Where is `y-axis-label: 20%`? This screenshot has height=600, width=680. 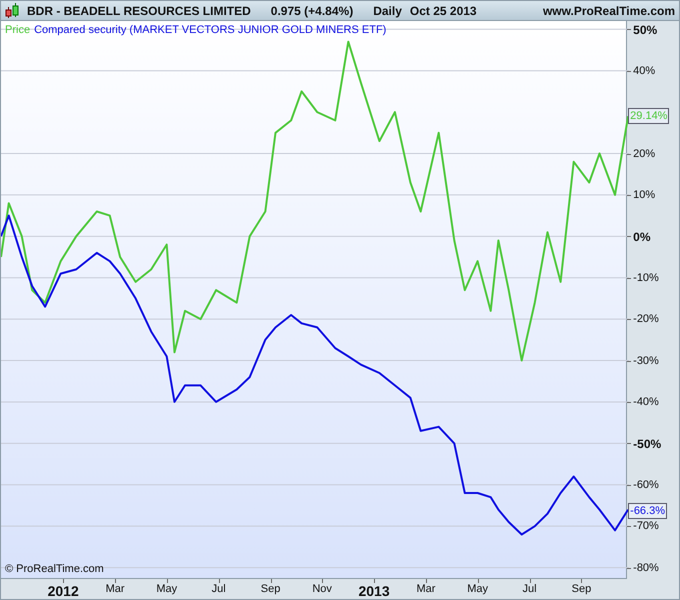 y-axis-label: 20% is located at coordinates (644, 154).